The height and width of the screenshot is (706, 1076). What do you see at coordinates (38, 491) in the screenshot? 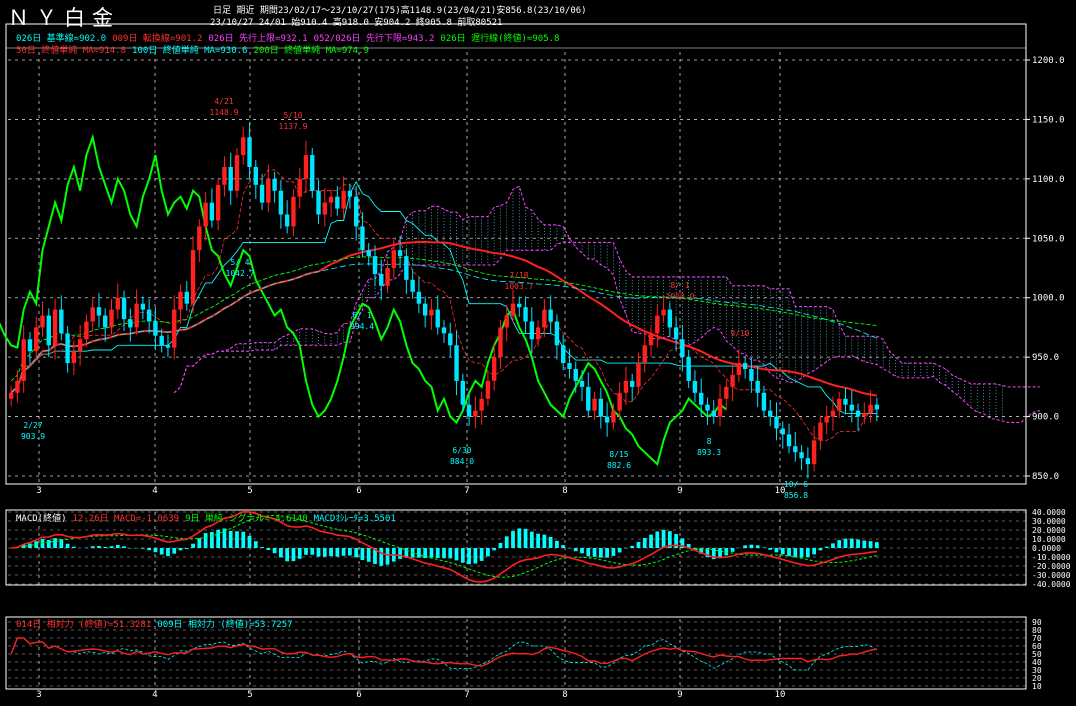
I see `month-label: 3` at bounding box center [38, 491].